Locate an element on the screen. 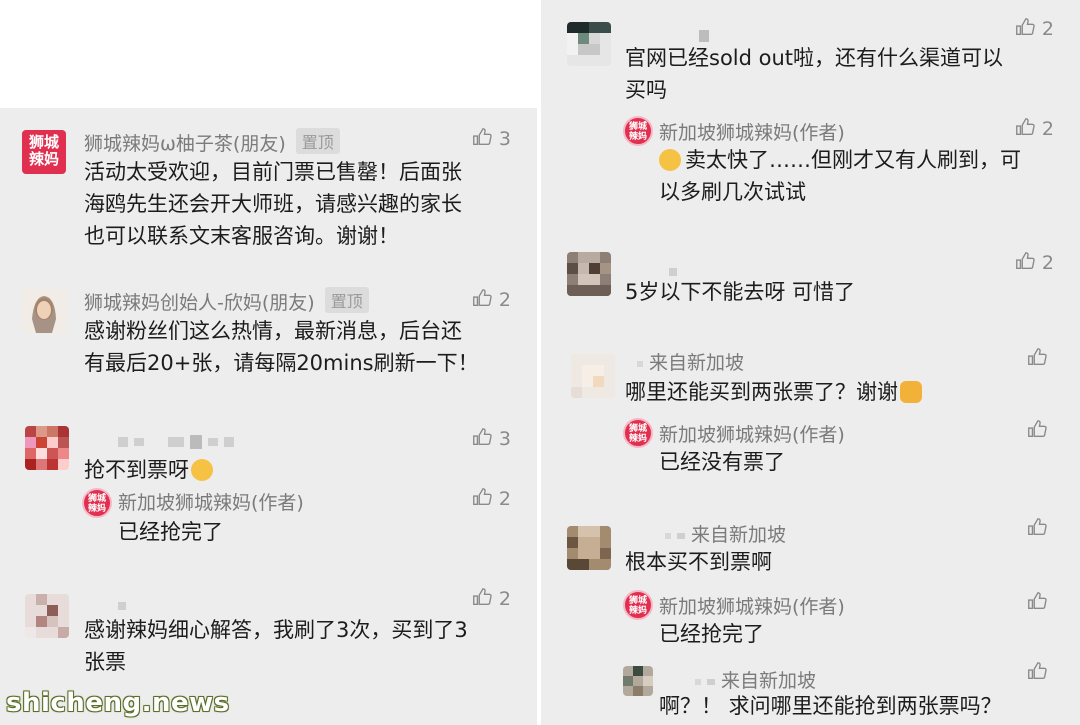 The width and height of the screenshot is (1080, 725). comment-text: 5岁以下不能去呀 可惜了 is located at coordinates (740, 292).